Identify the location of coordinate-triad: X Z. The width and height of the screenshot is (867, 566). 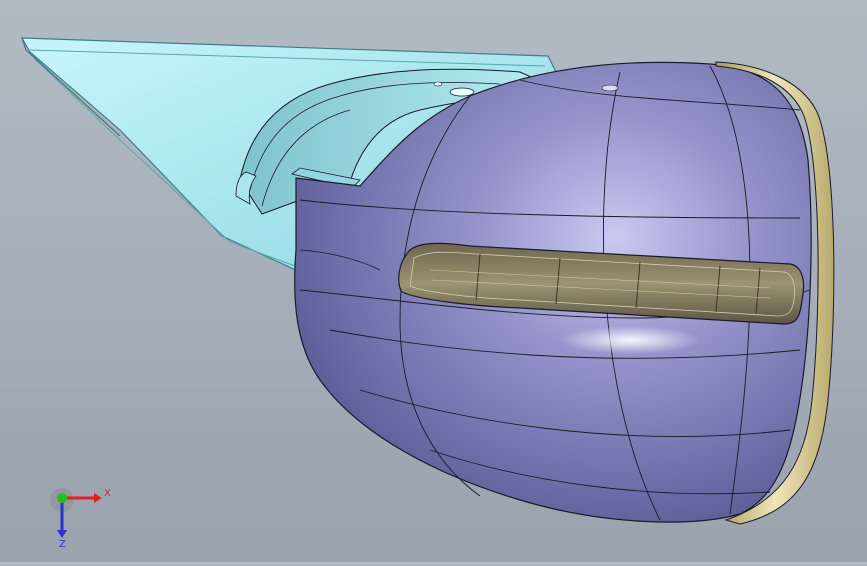
(80, 514).